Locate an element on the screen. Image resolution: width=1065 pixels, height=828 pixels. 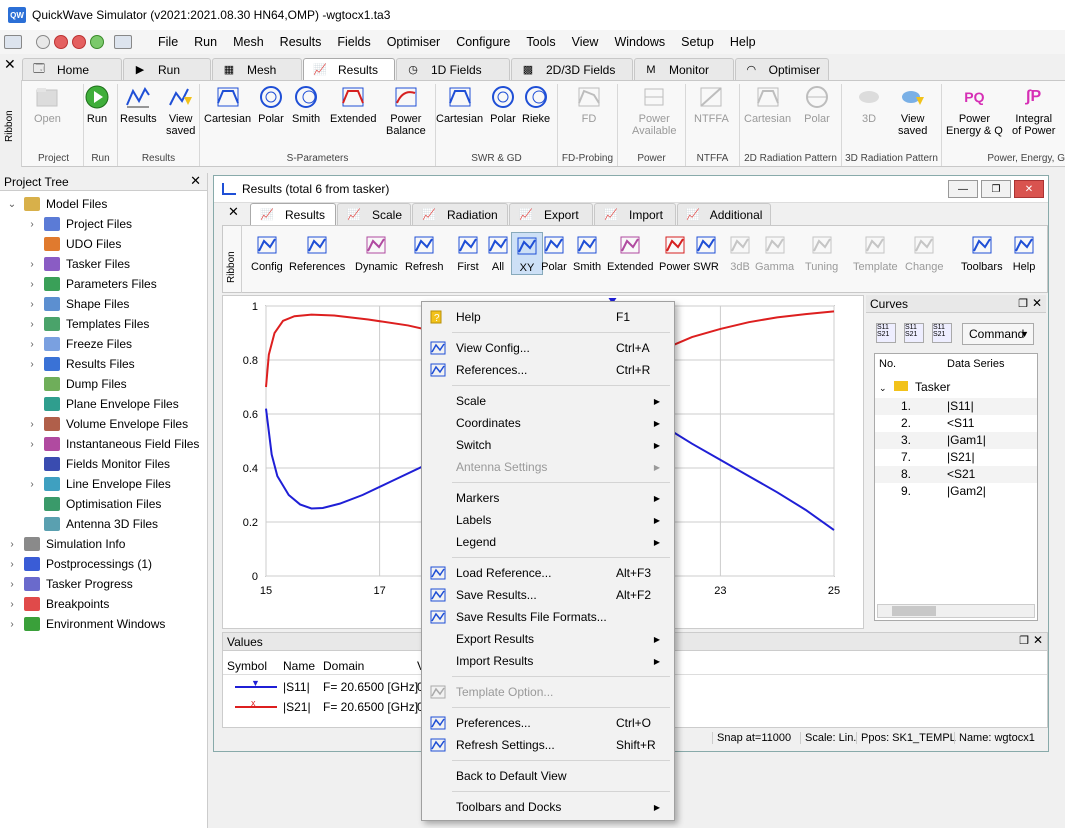
menu-item-coordinates: Coordinates ▶ is located at coordinates (548, 423).